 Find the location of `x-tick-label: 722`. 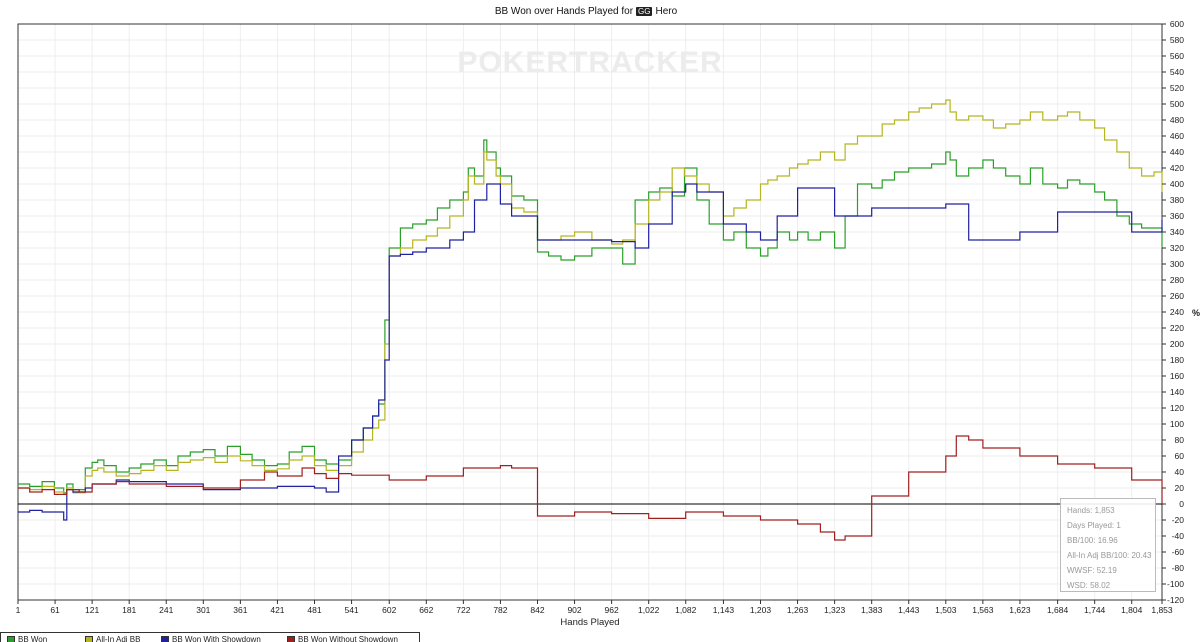

x-tick-label: 722 is located at coordinates (463, 610).